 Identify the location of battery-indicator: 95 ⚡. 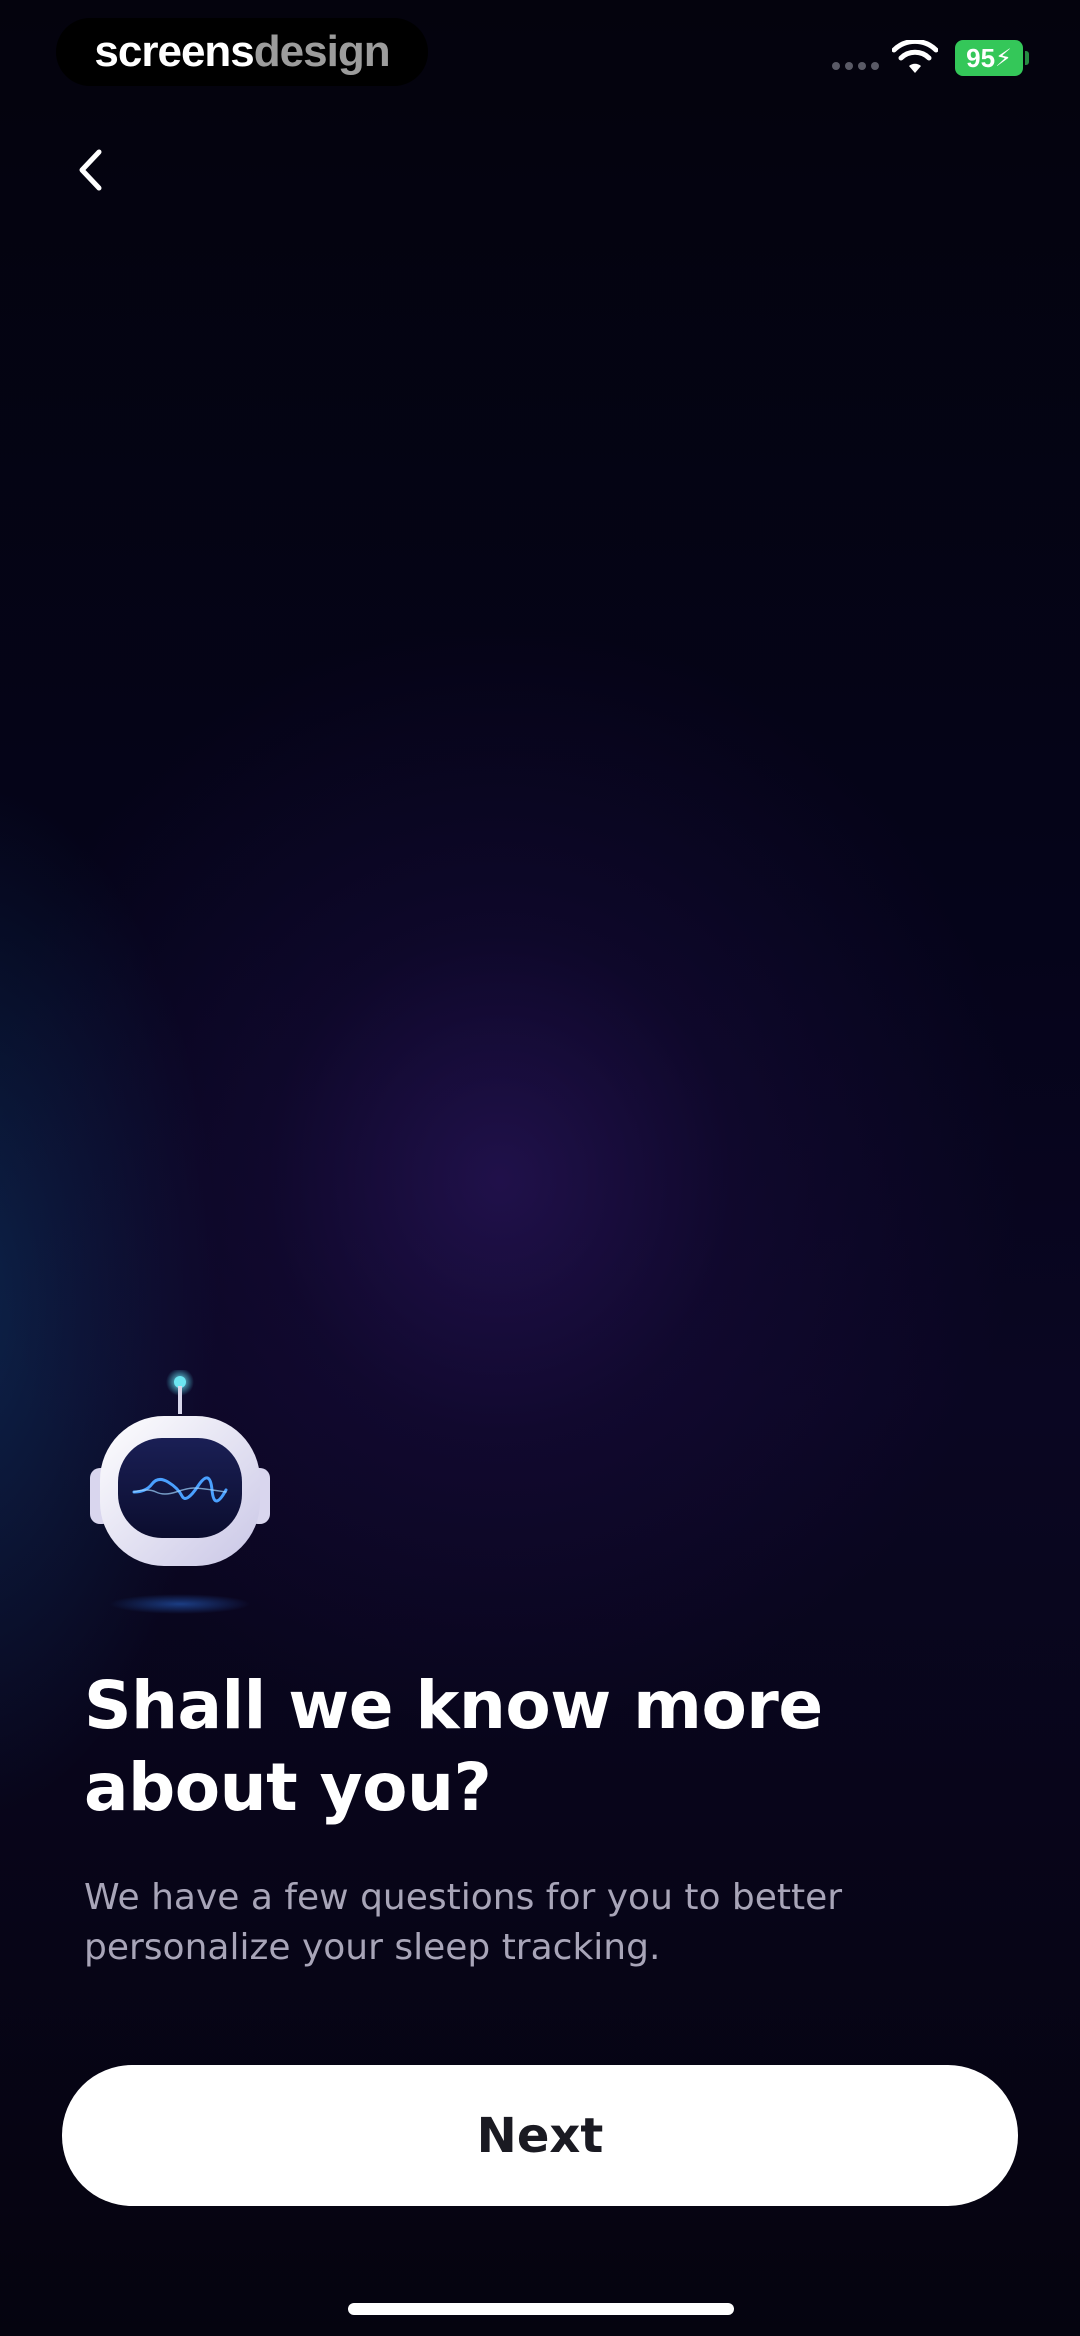
(989, 58).